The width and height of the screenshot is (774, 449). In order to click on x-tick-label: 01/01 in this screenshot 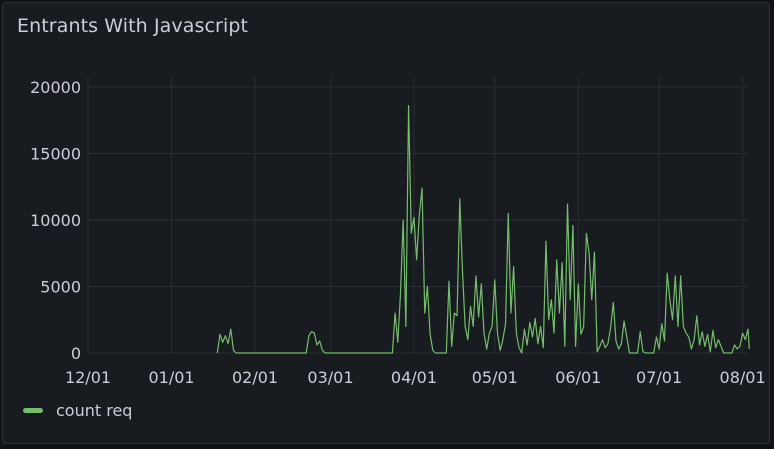, I will do `click(171, 377)`.